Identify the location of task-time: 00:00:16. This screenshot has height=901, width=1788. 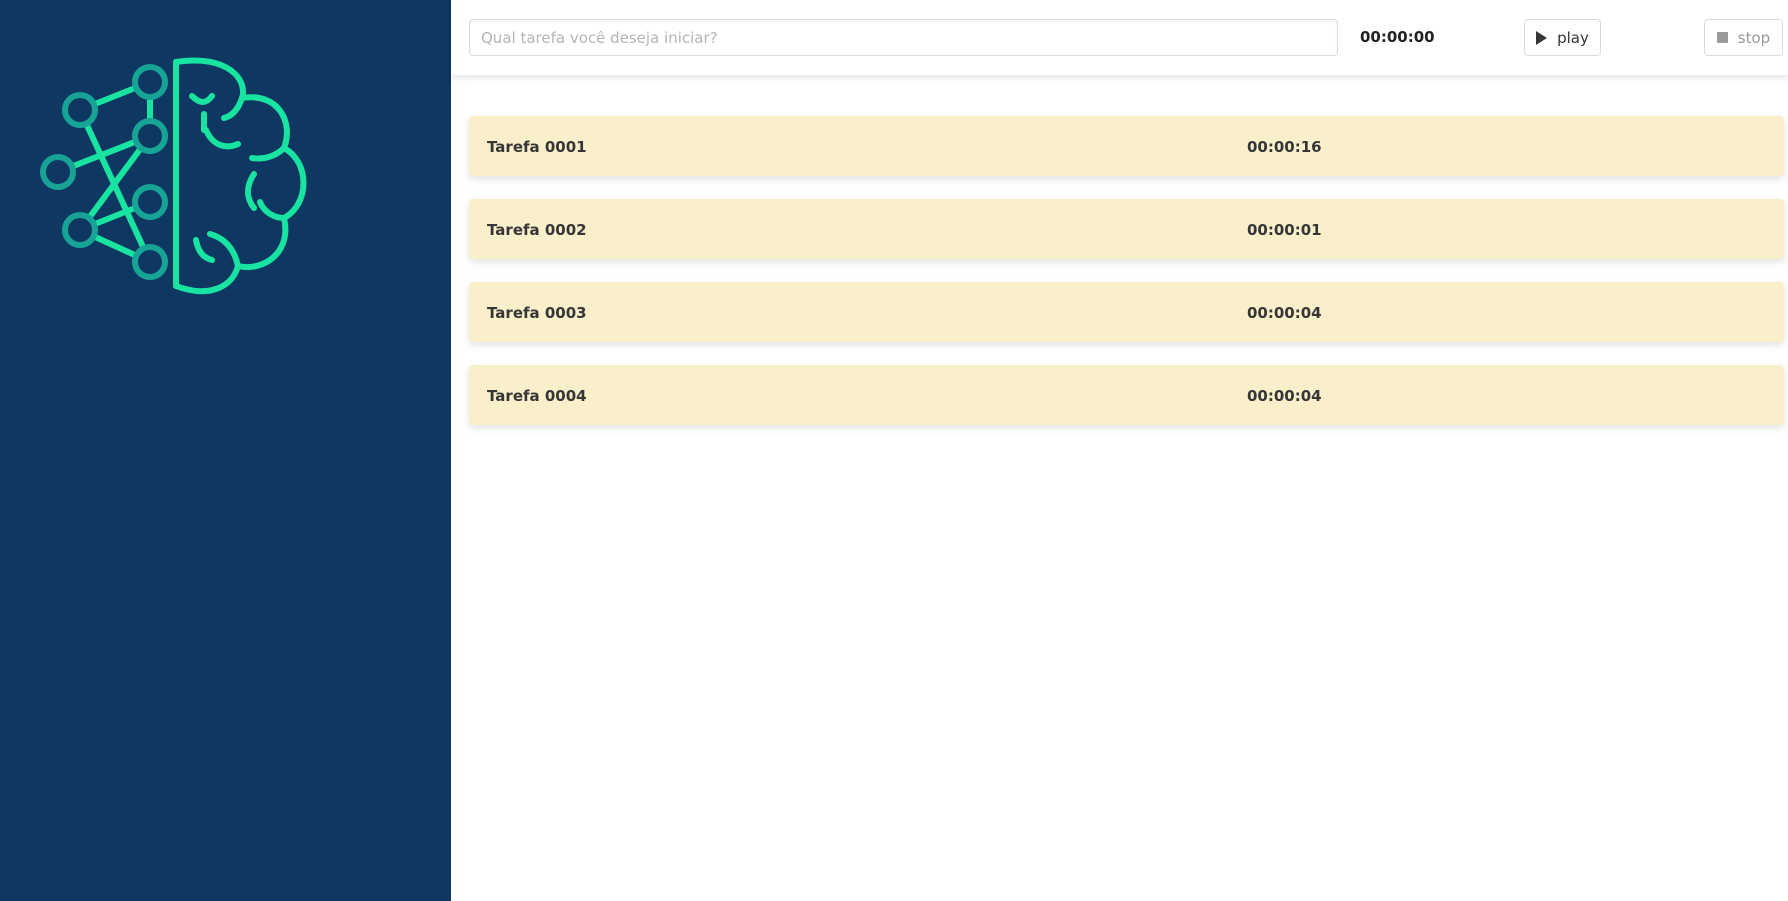
(1284, 147).